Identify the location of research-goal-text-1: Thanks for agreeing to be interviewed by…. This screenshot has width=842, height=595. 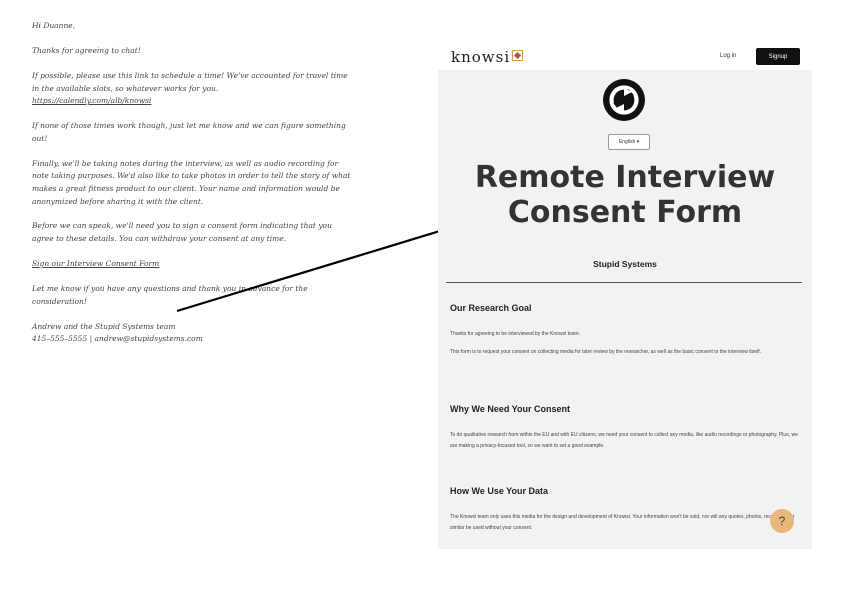
(515, 334).